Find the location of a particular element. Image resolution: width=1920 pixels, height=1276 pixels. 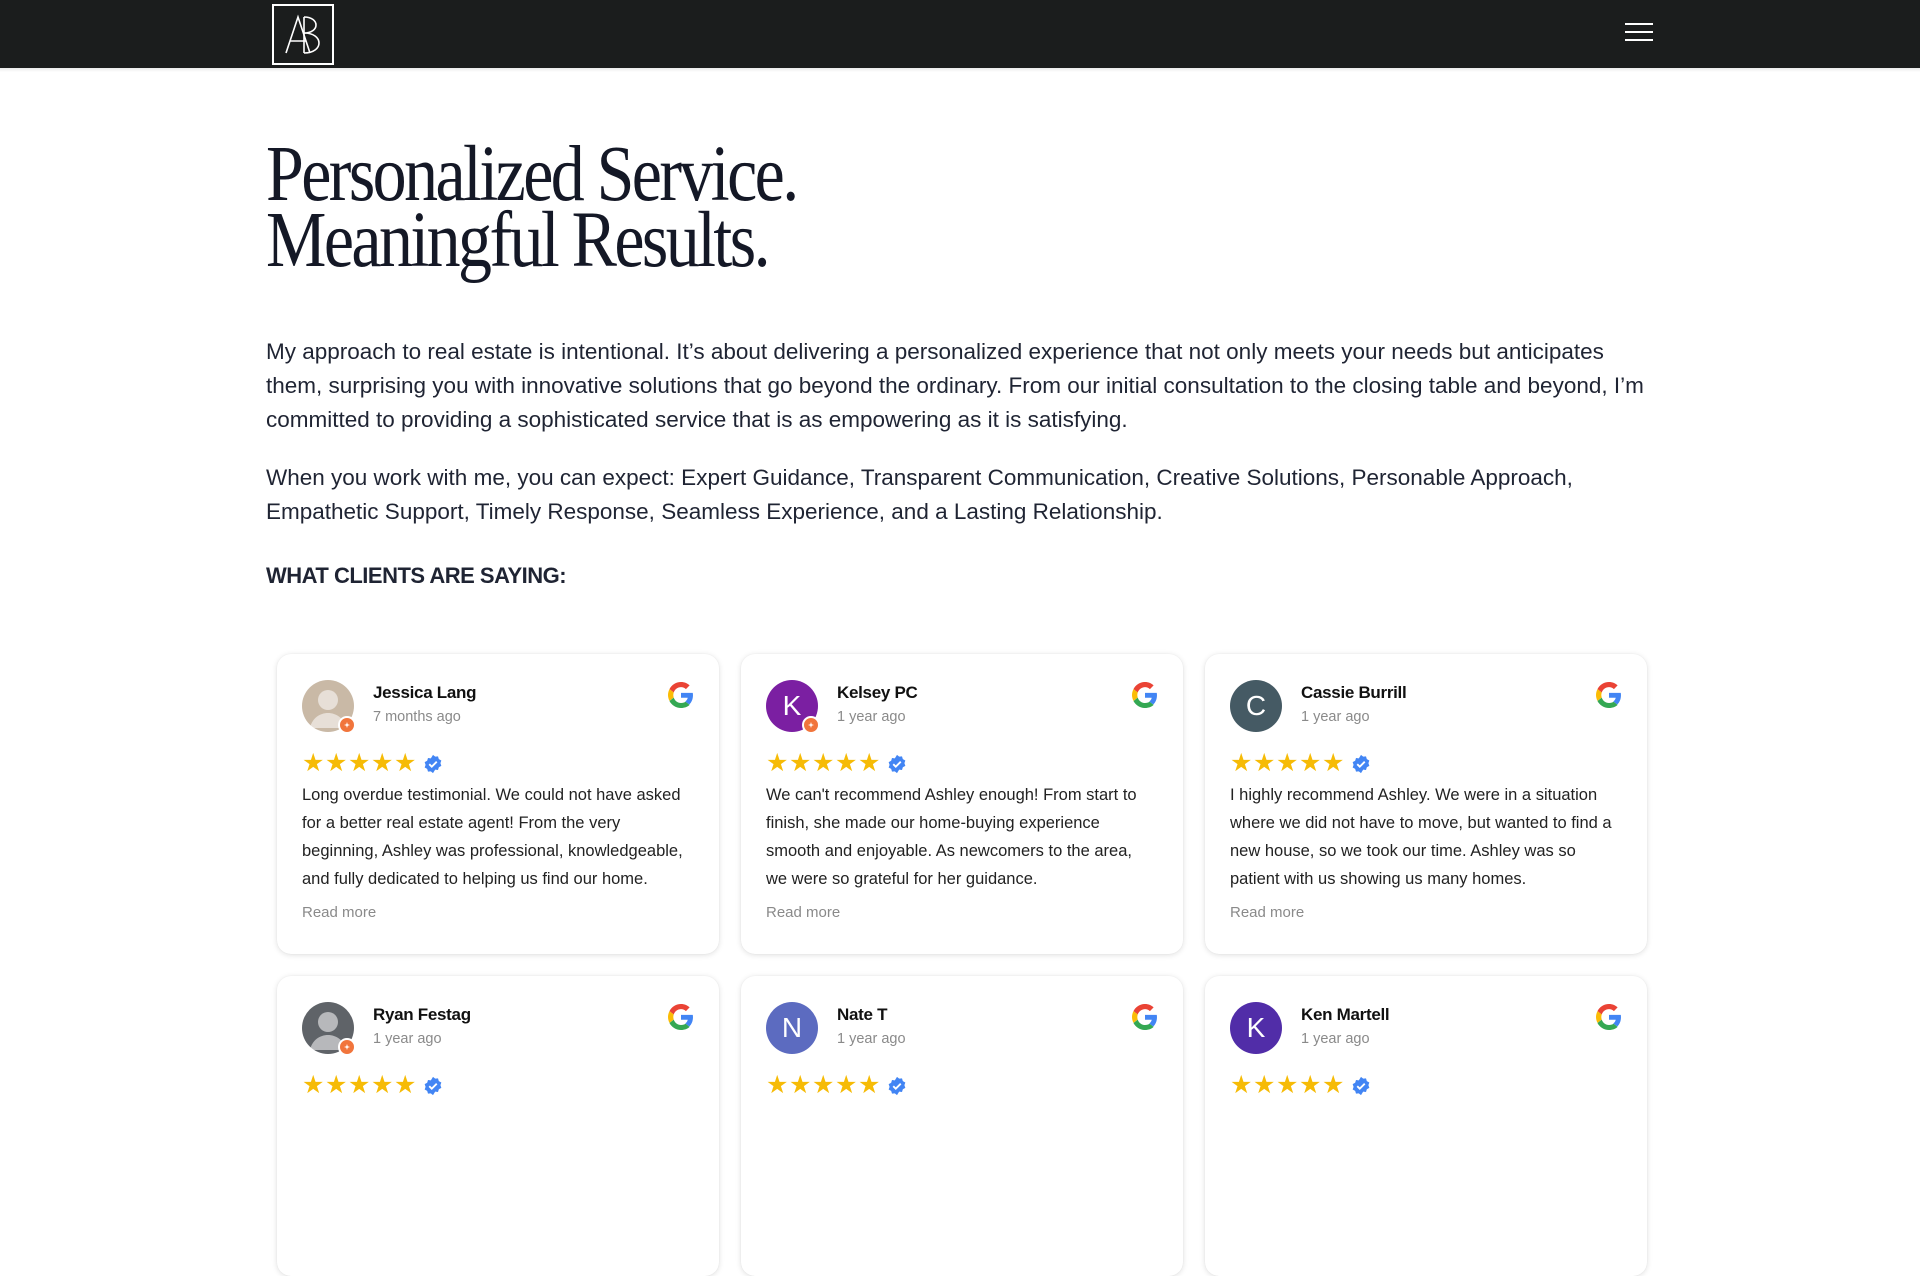

reviewer-name: Ken Martell is located at coordinates (1345, 1015).